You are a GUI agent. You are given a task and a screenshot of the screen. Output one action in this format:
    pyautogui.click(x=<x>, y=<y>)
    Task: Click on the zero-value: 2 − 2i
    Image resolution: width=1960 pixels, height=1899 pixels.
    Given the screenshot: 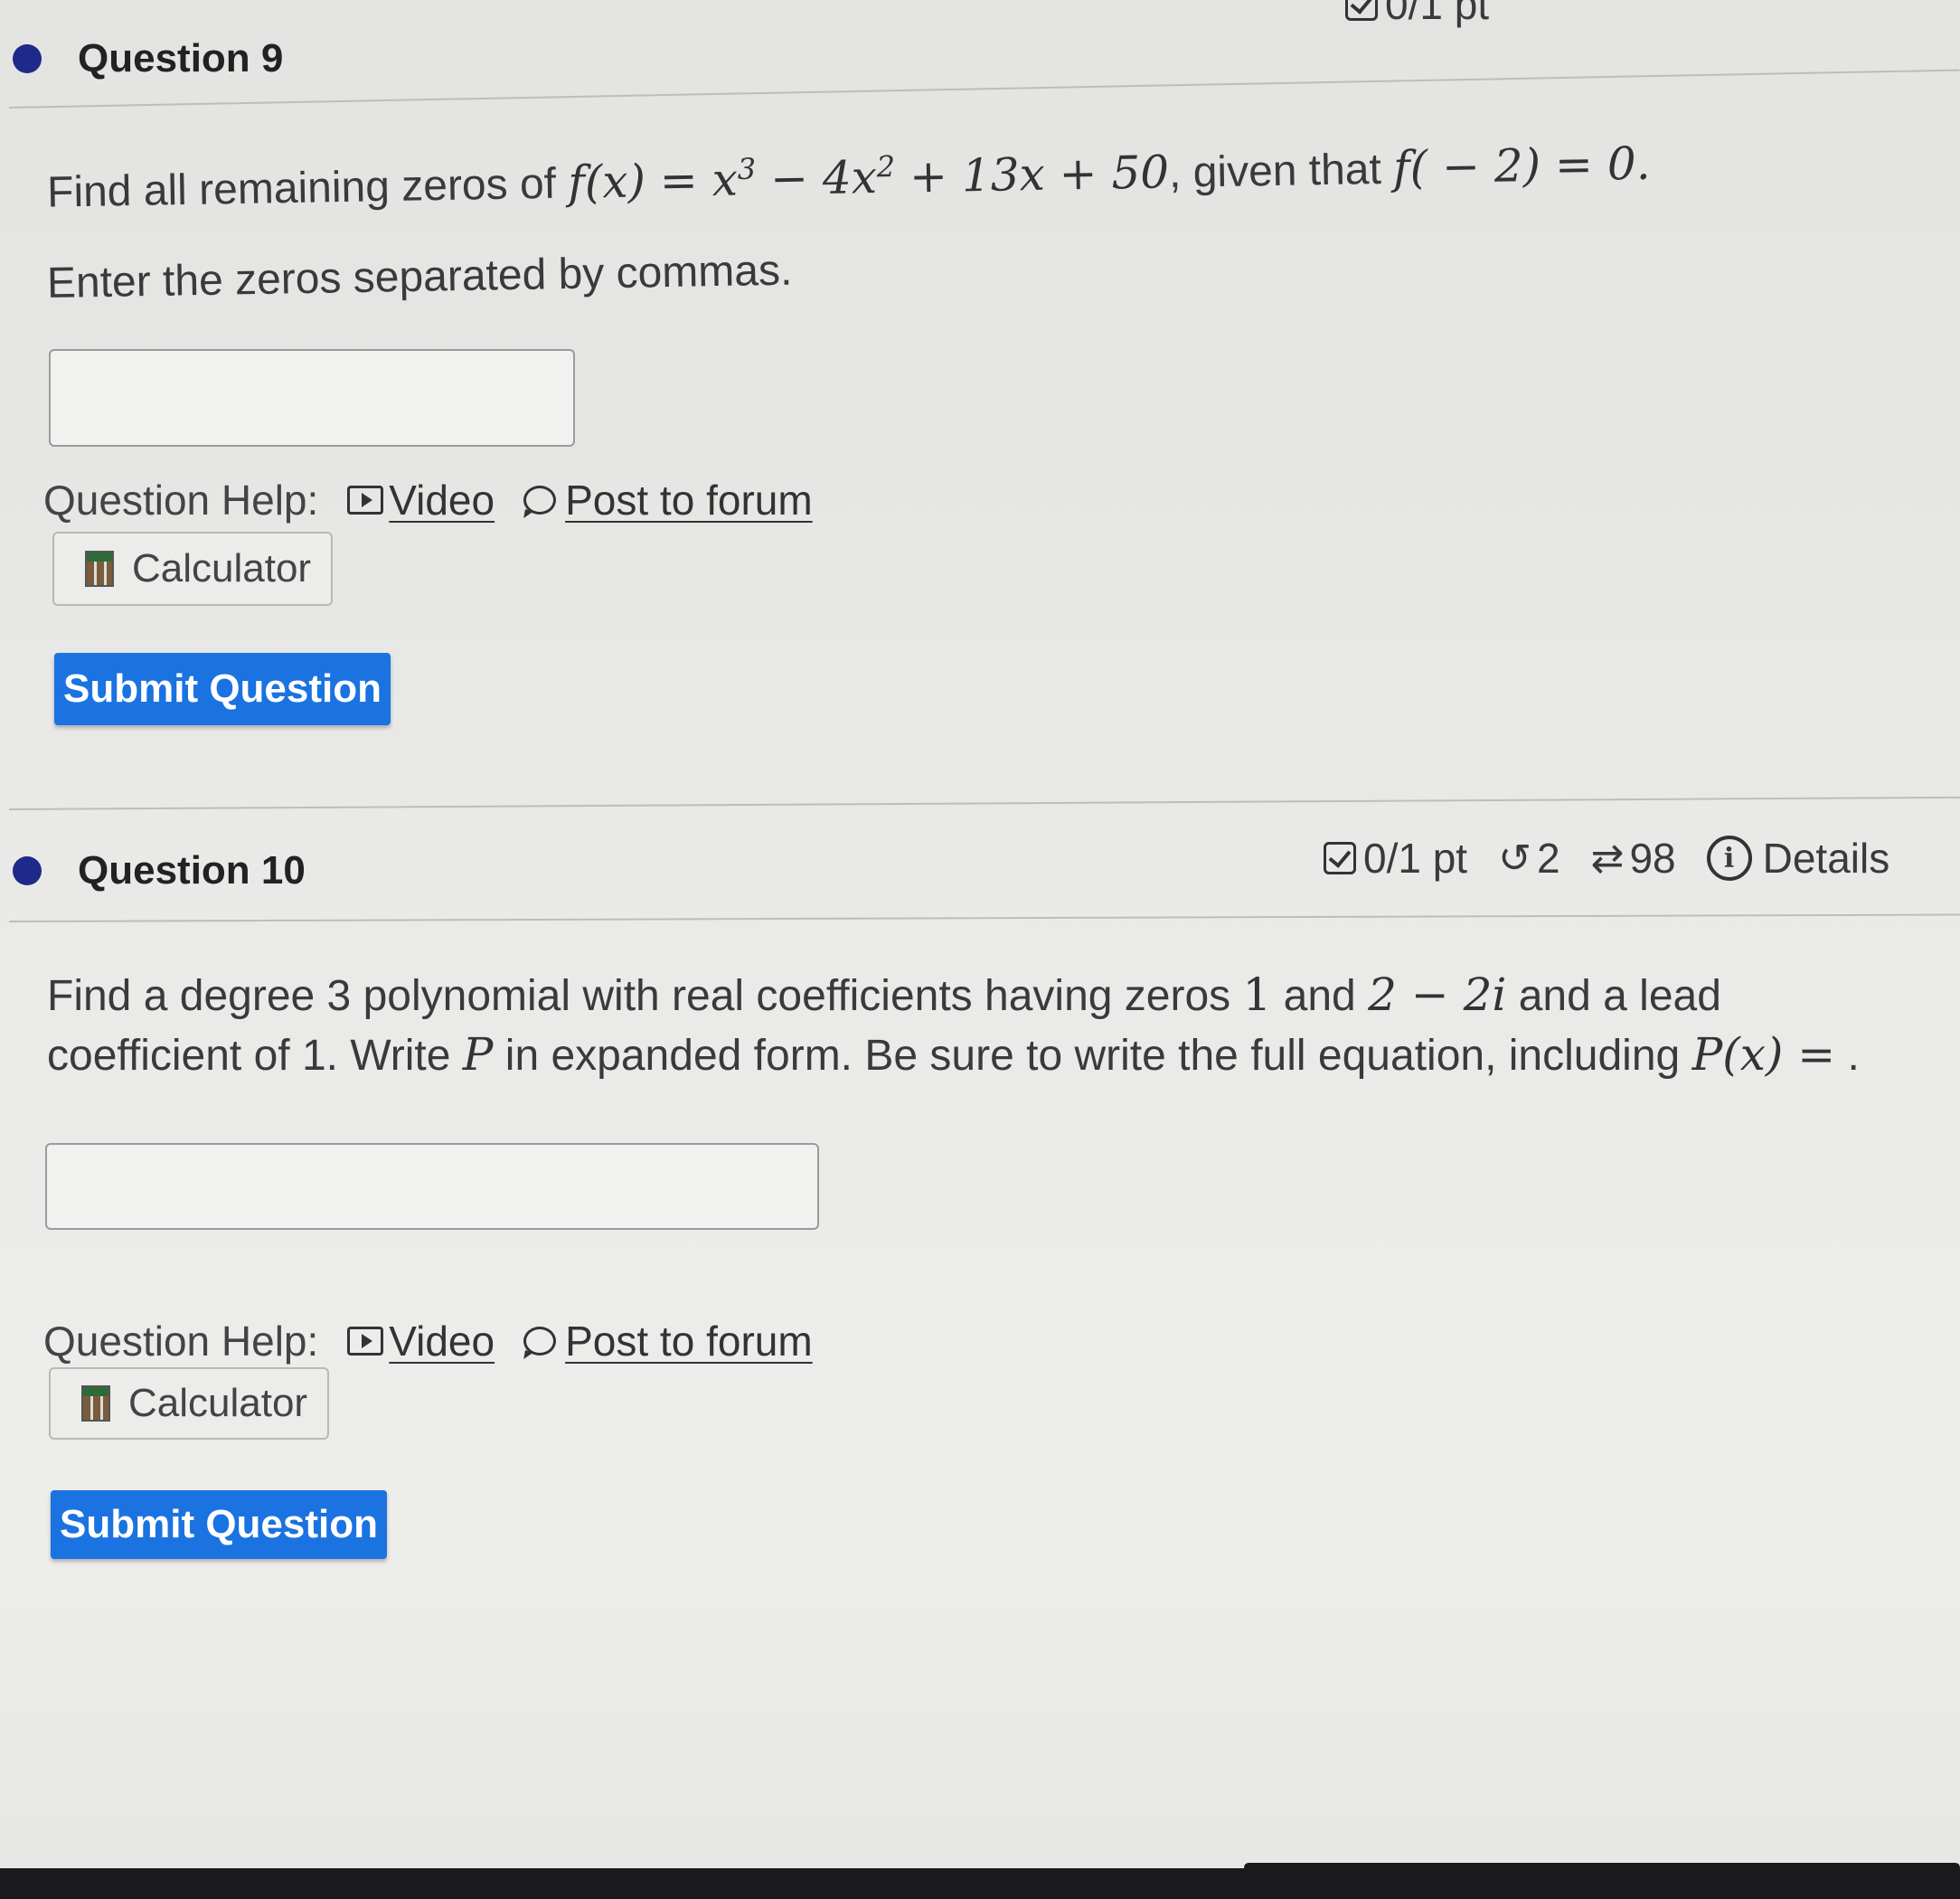 What is the action you would take?
    pyautogui.click(x=1437, y=994)
    